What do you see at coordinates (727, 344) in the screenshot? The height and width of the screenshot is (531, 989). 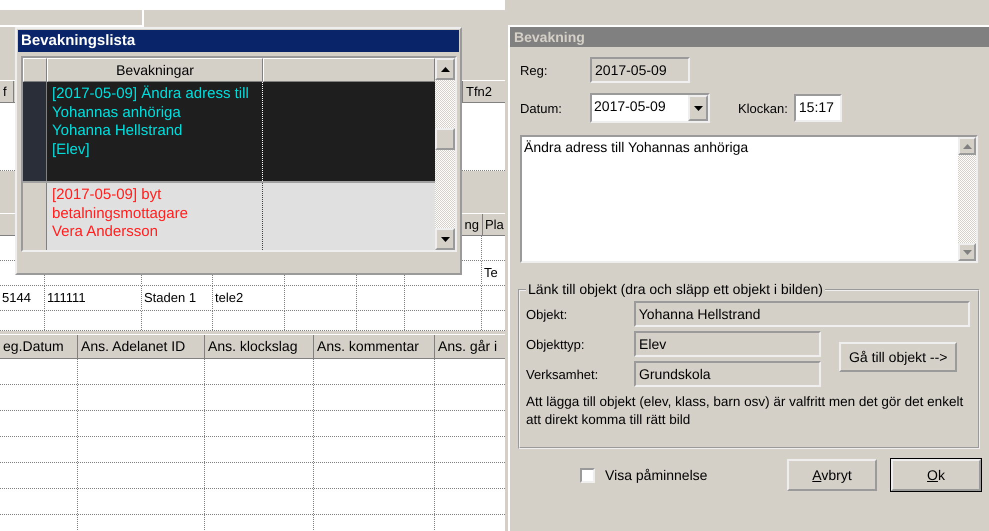 I see `object-type-field: Elev` at bounding box center [727, 344].